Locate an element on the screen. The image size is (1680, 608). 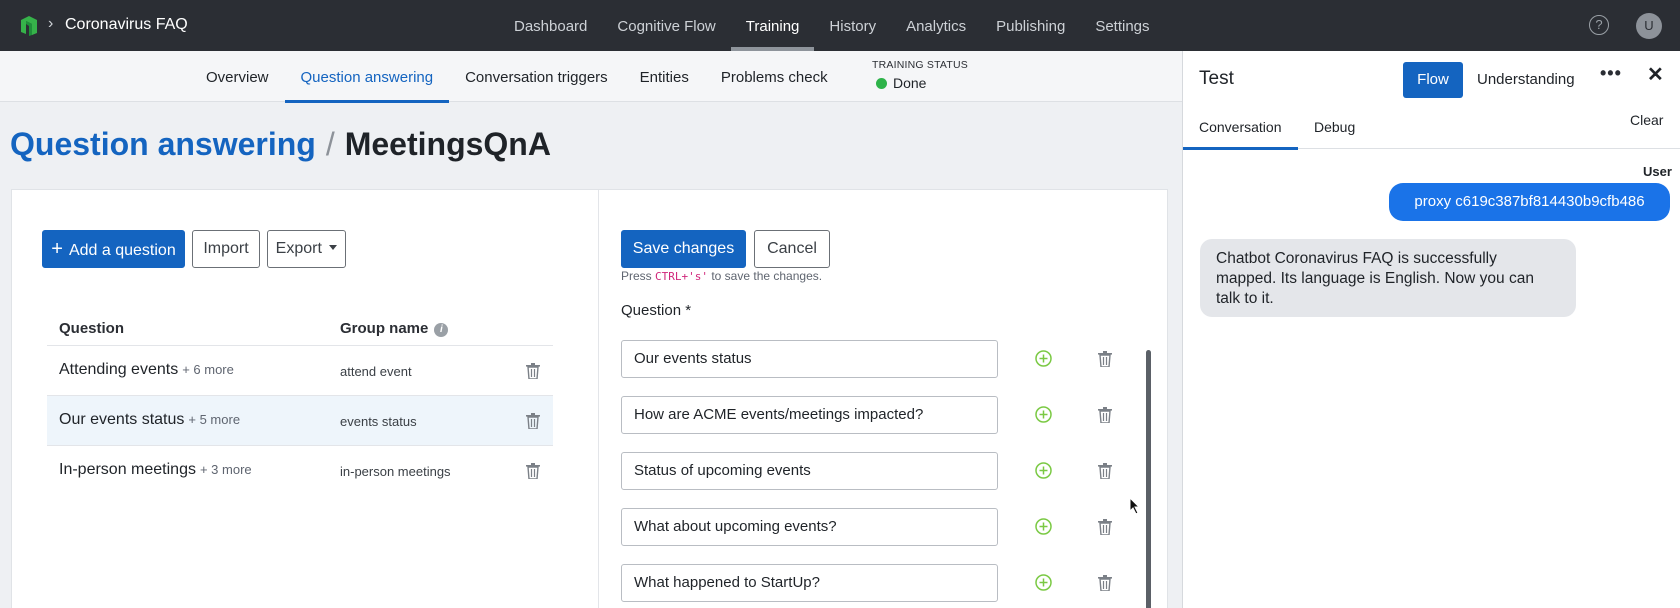
breadcrumb-chevron-icon: › is located at coordinates (51, 23).